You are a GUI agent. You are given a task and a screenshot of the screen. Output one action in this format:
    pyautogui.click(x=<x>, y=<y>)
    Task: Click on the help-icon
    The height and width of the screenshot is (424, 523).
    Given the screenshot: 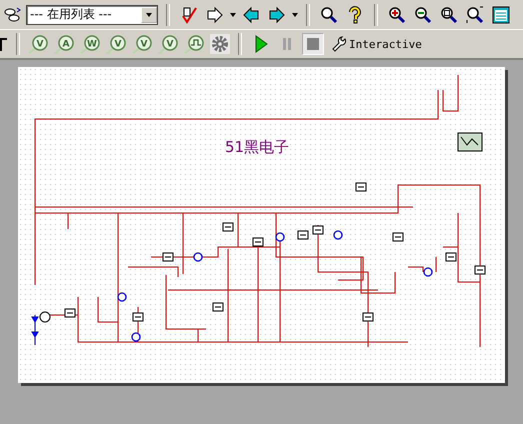 What is the action you would take?
    pyautogui.click(x=355, y=15)
    